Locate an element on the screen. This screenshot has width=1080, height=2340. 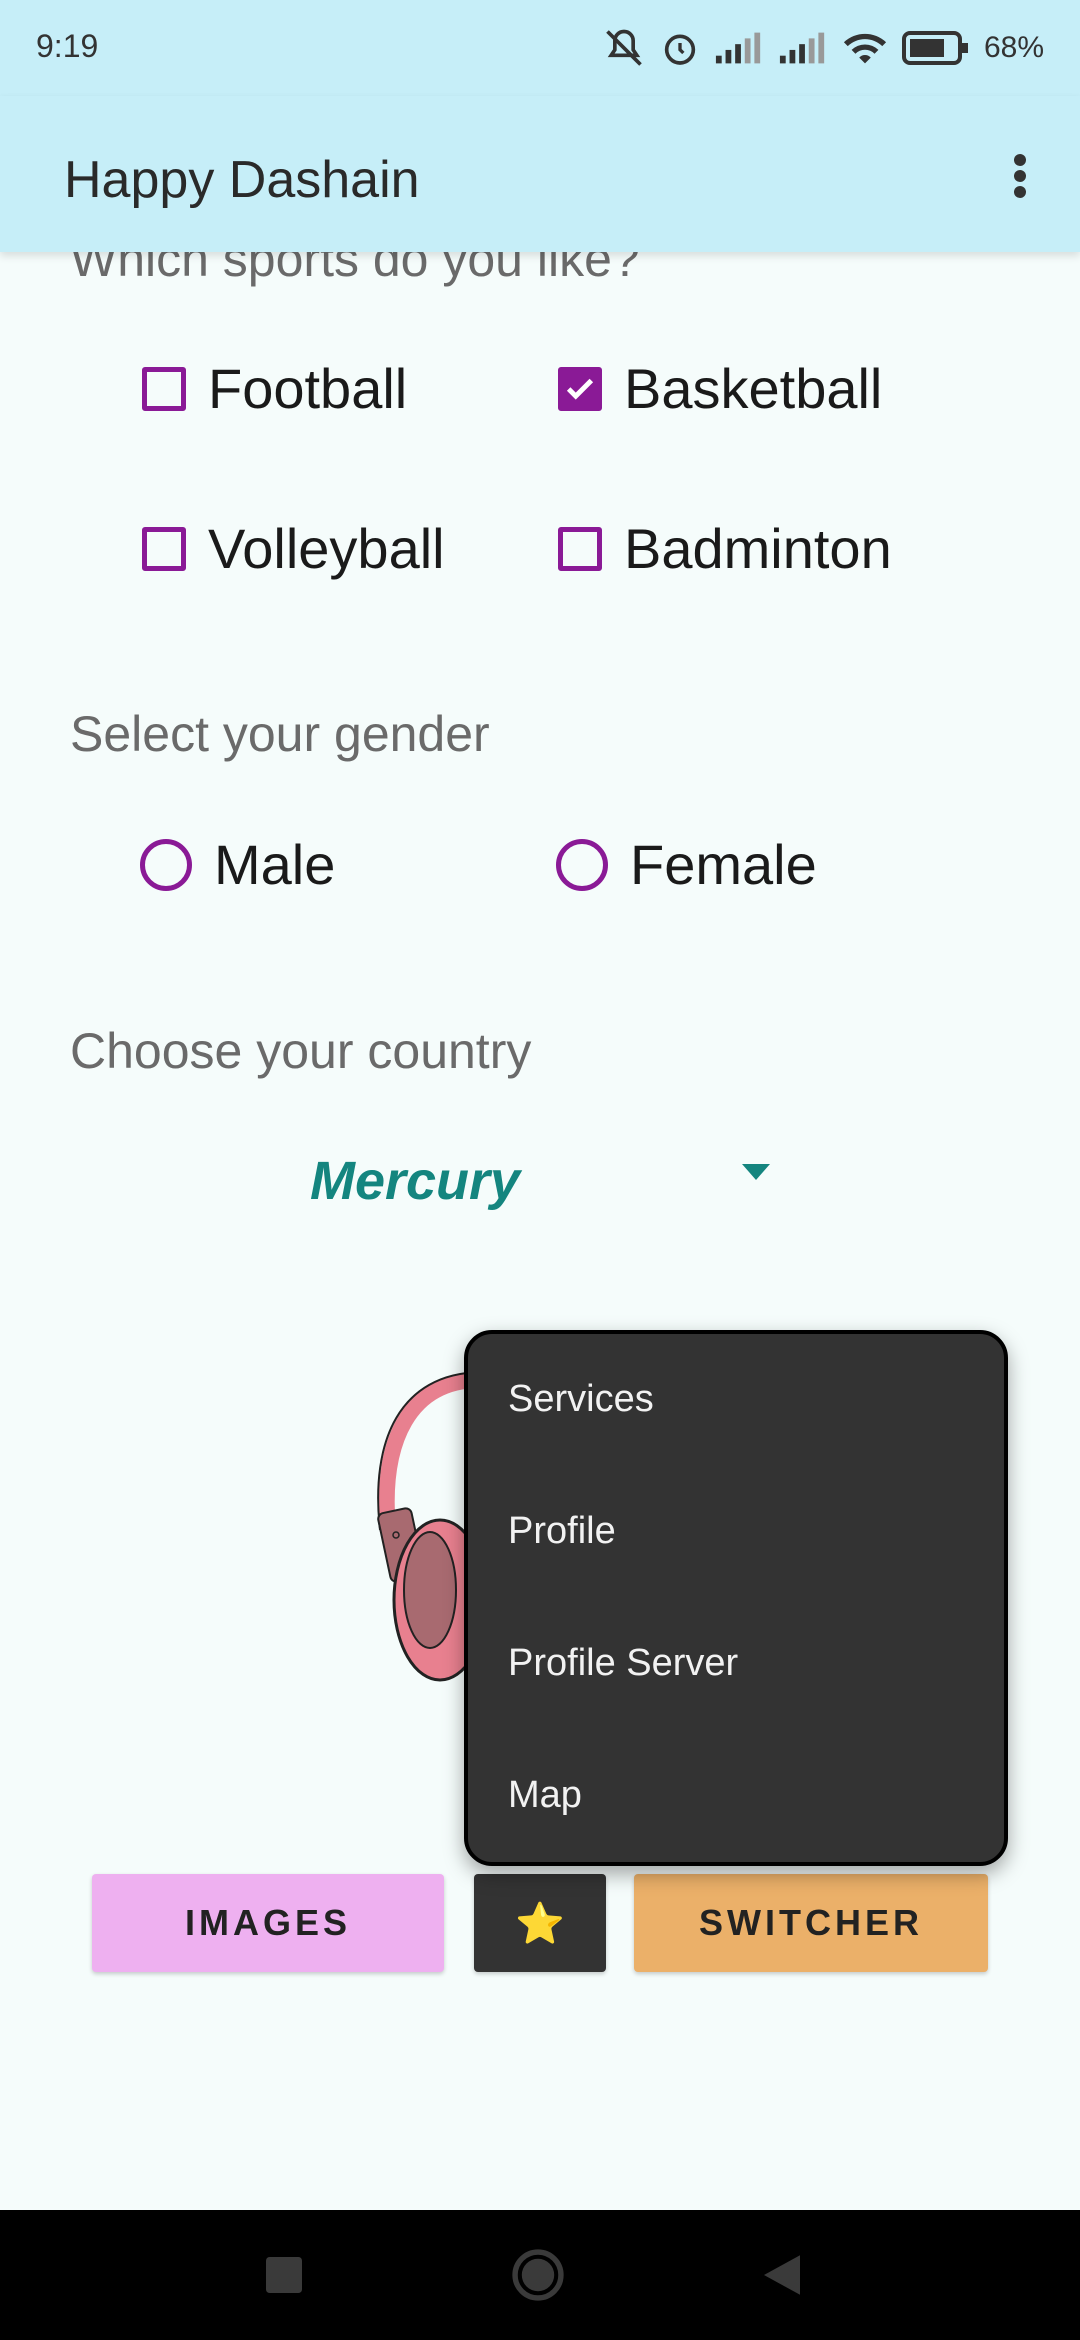
checkbox-box-checked is located at coordinates (580, 388).